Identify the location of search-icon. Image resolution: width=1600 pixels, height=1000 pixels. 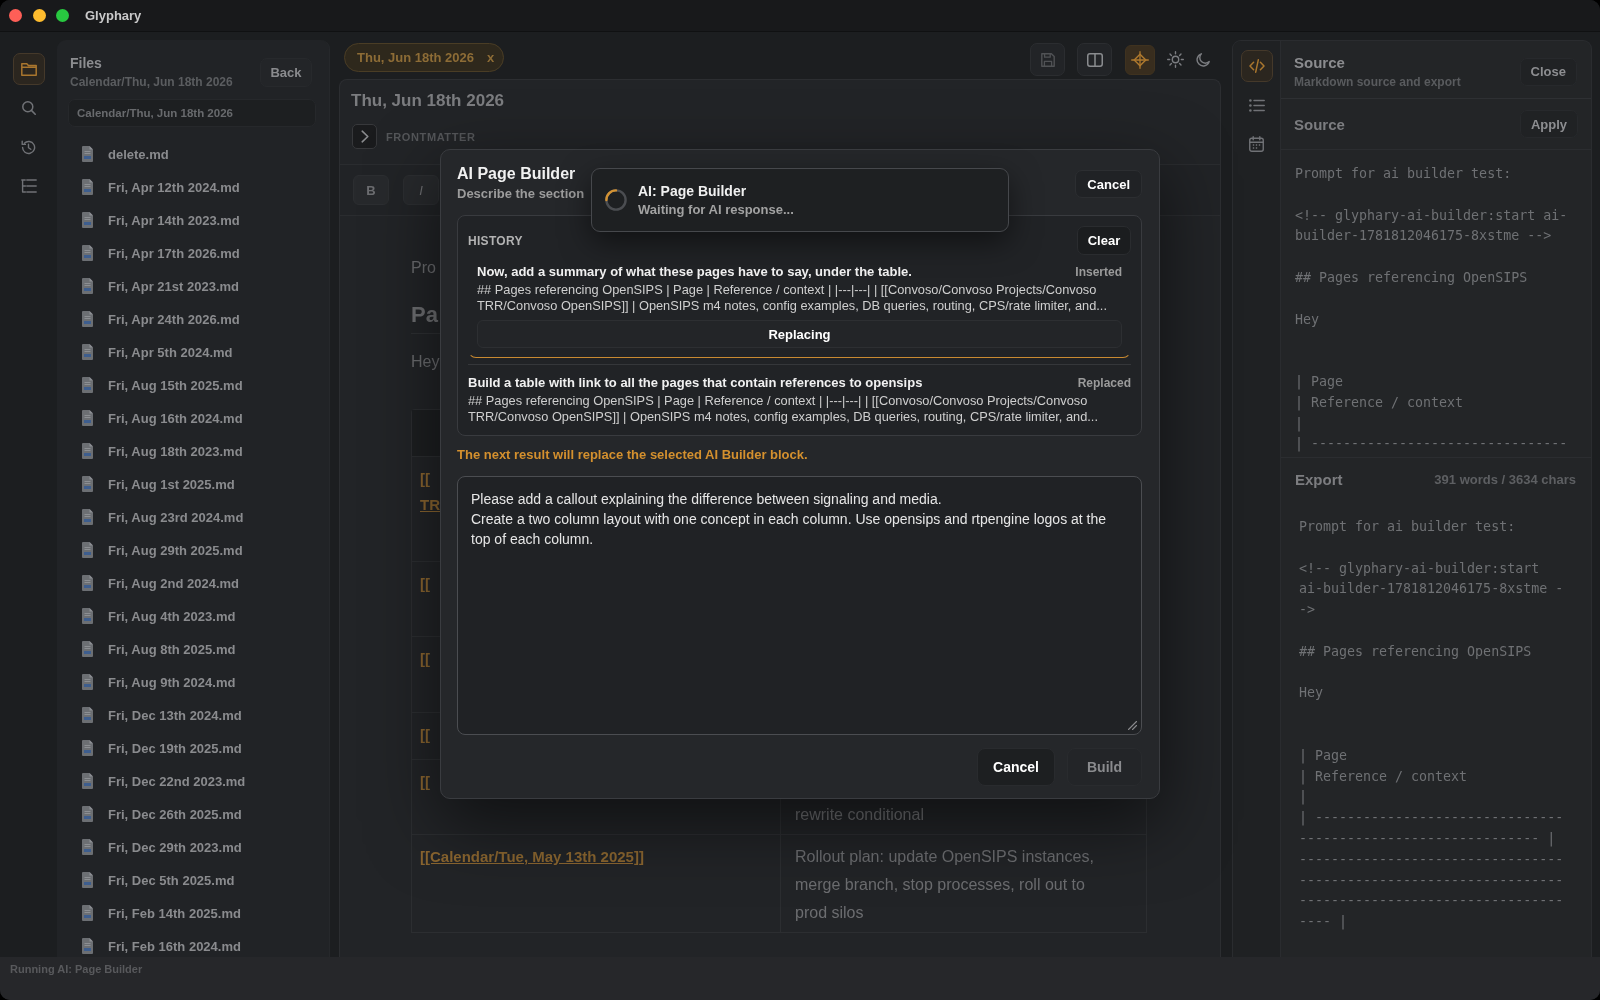
(28, 108).